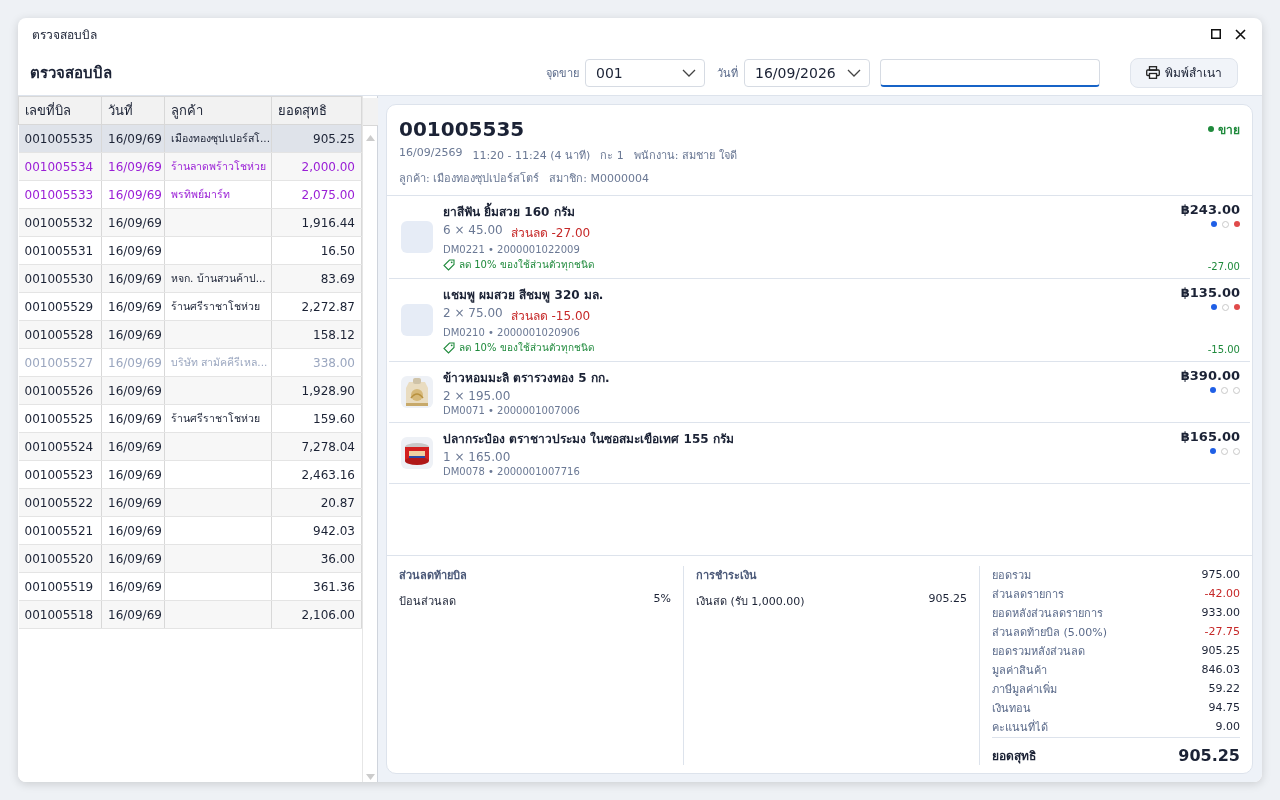 This screenshot has width=1280, height=800. I want to click on total-label: เงินทอน, so click(1011, 708).